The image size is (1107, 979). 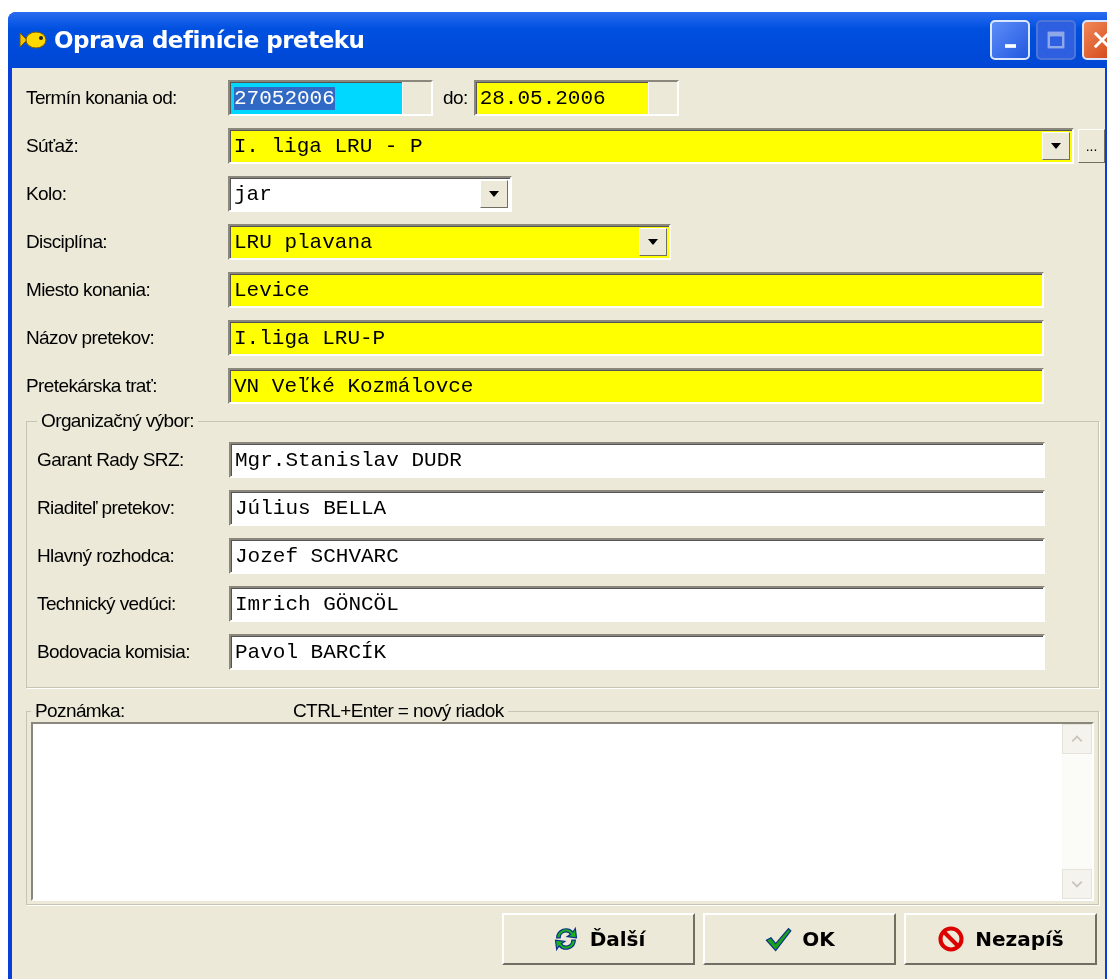 I want to click on maximize-button, so click(x=1056, y=40).